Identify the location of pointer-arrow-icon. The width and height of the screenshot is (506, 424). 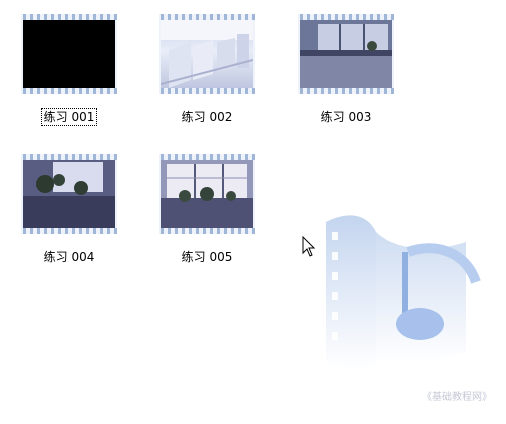
(309, 246).